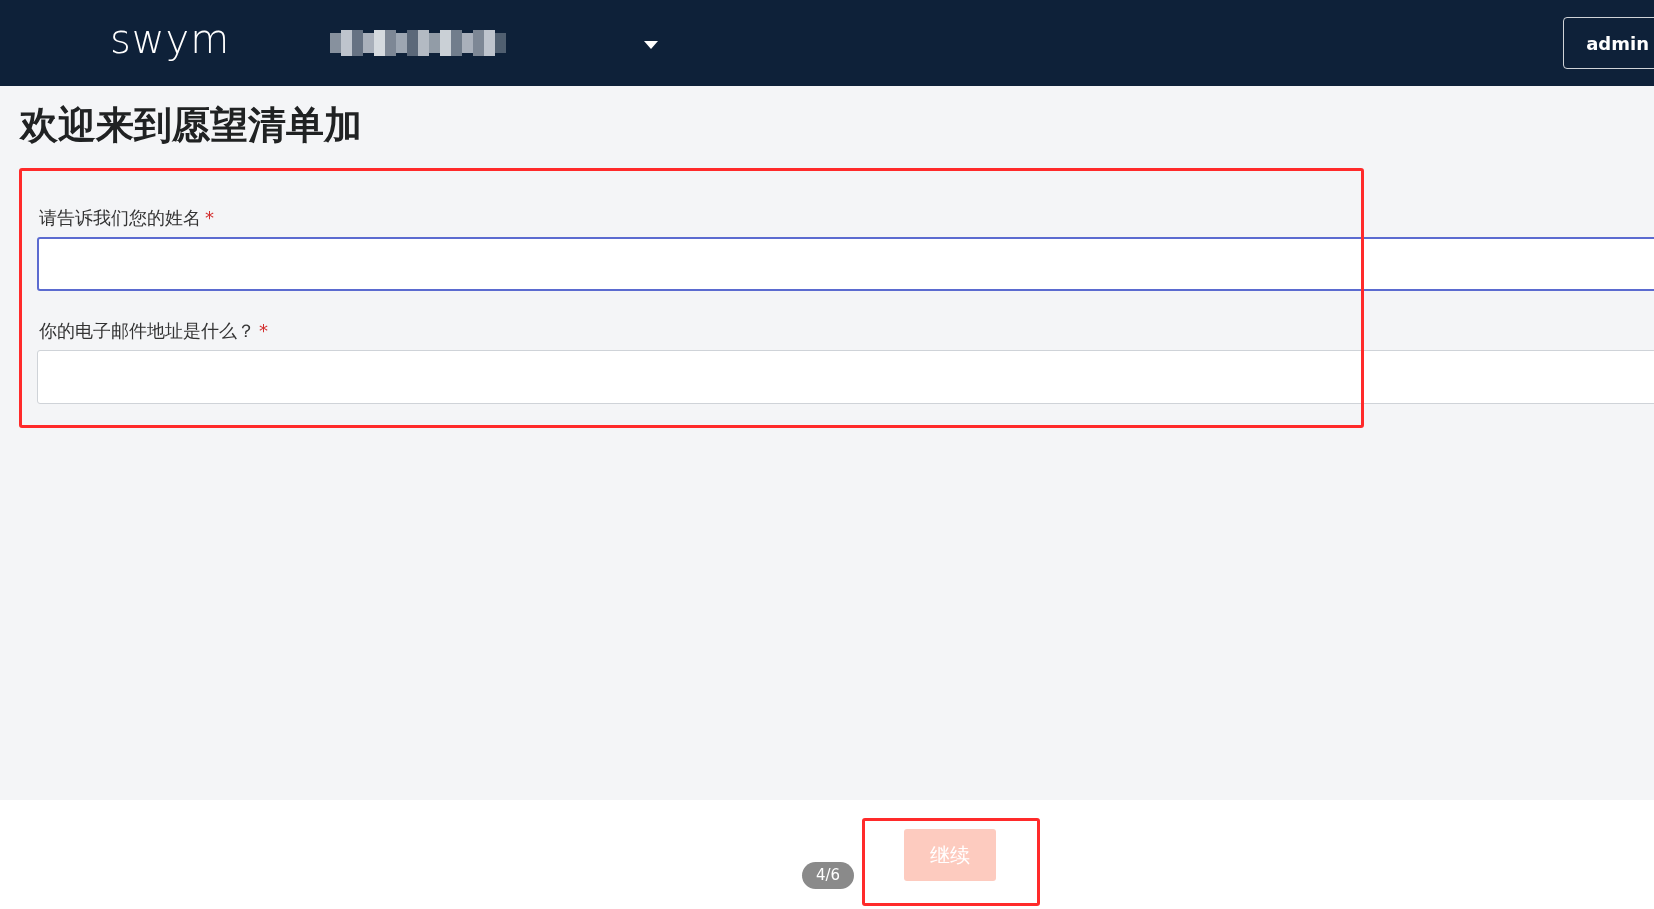 The height and width of the screenshot is (909, 1654). Describe the element at coordinates (147, 330) in the screenshot. I see `field-label: 你的电子邮件地址是什么？` at that location.